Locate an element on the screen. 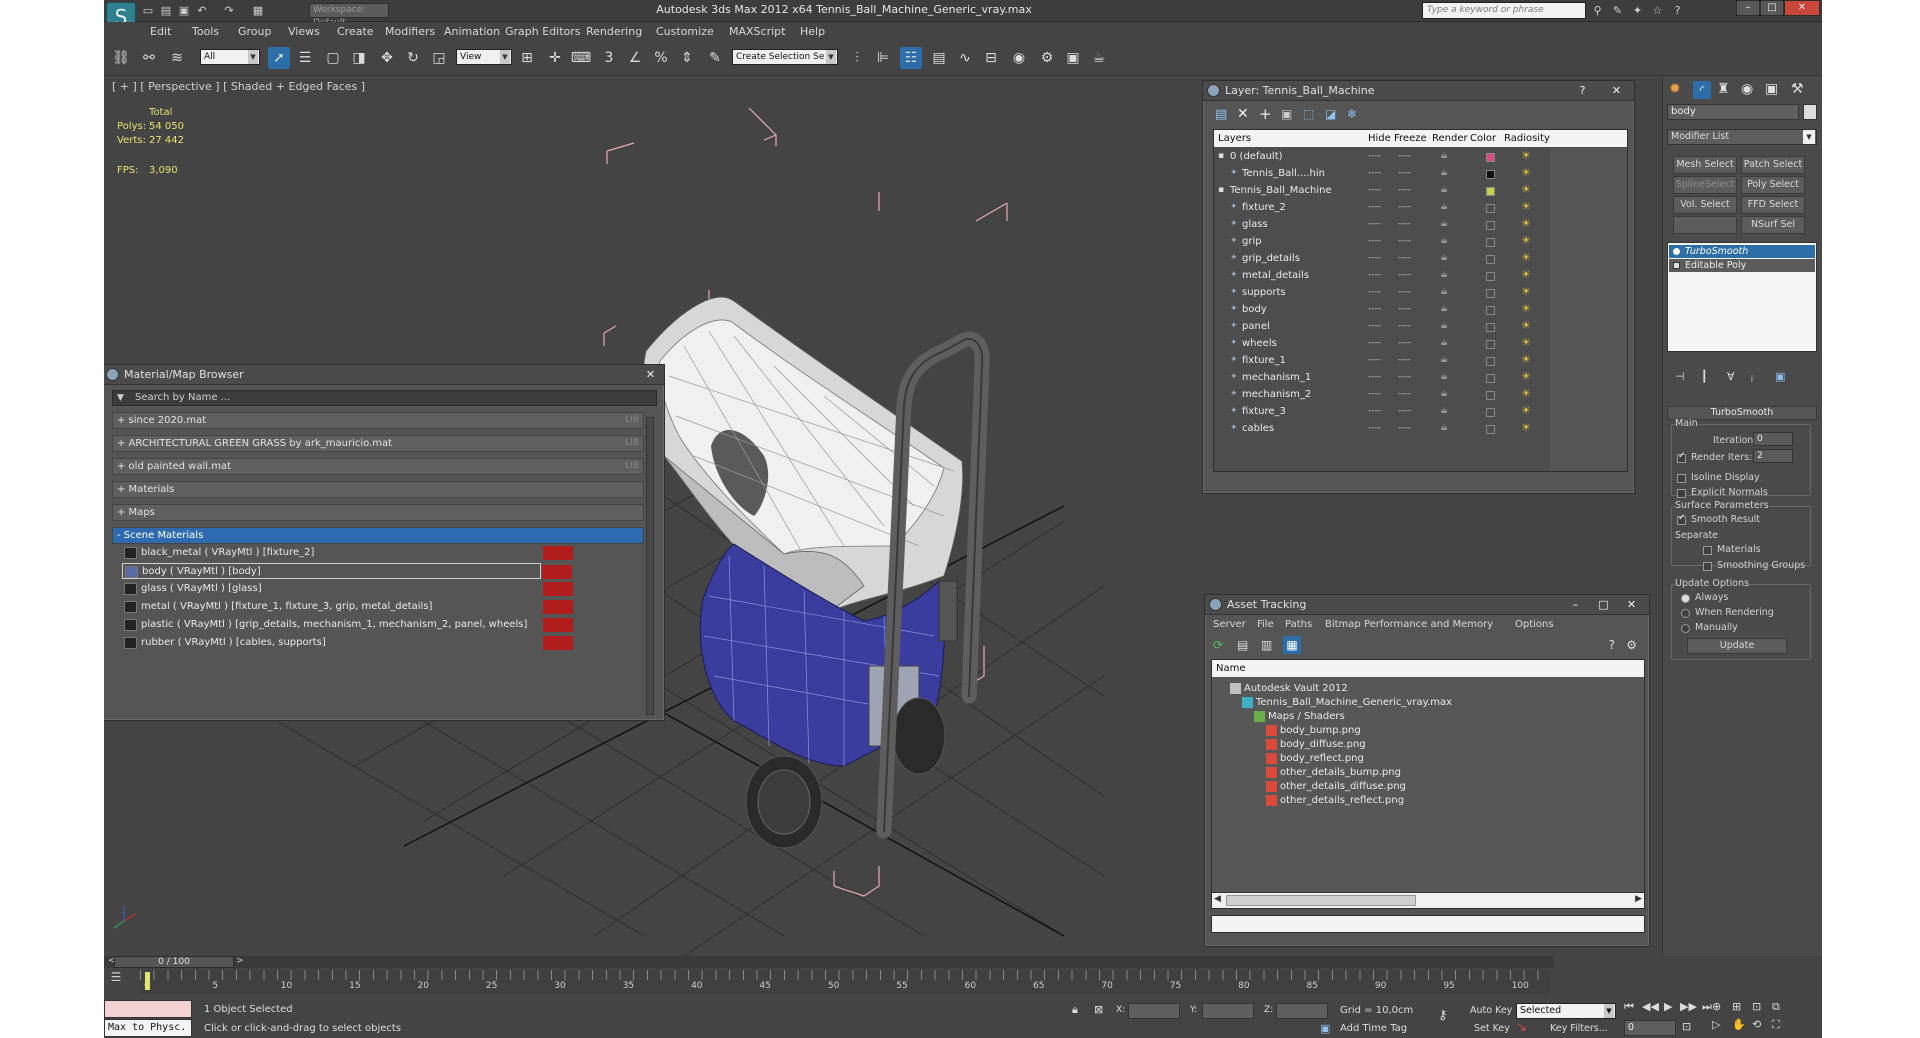 This screenshot has width=1920, height=1038. time-config-icon: ⊡ is located at coordinates (1686, 1026).